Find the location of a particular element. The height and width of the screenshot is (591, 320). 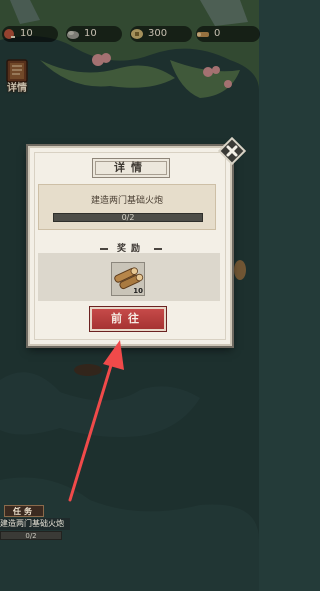

task-box: 建造两门基础火炮 0/2 is located at coordinates (127, 207).